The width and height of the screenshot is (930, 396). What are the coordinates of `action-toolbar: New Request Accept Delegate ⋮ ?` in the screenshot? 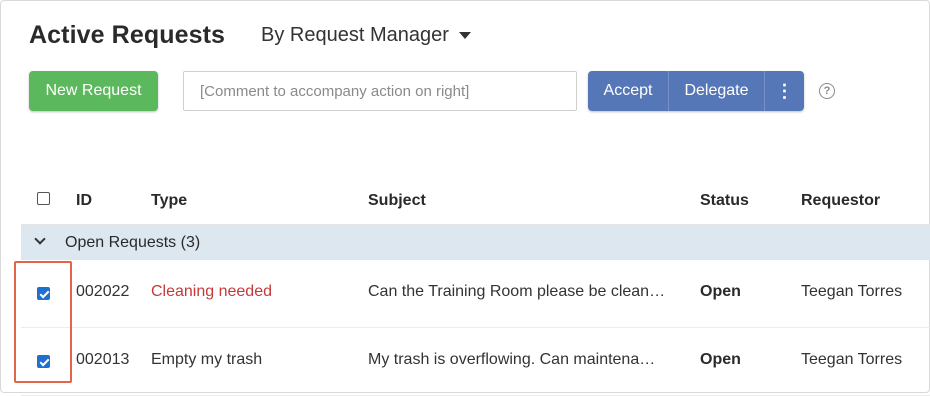 It's located at (469, 91).